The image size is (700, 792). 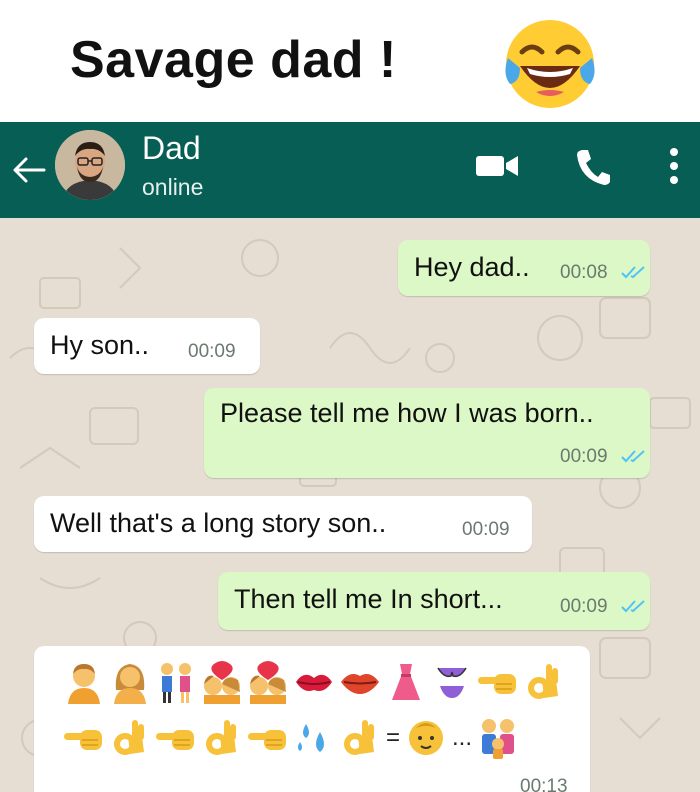 What do you see at coordinates (452, 682) in the screenshot?
I see `bikini-emoji-icon` at bounding box center [452, 682].